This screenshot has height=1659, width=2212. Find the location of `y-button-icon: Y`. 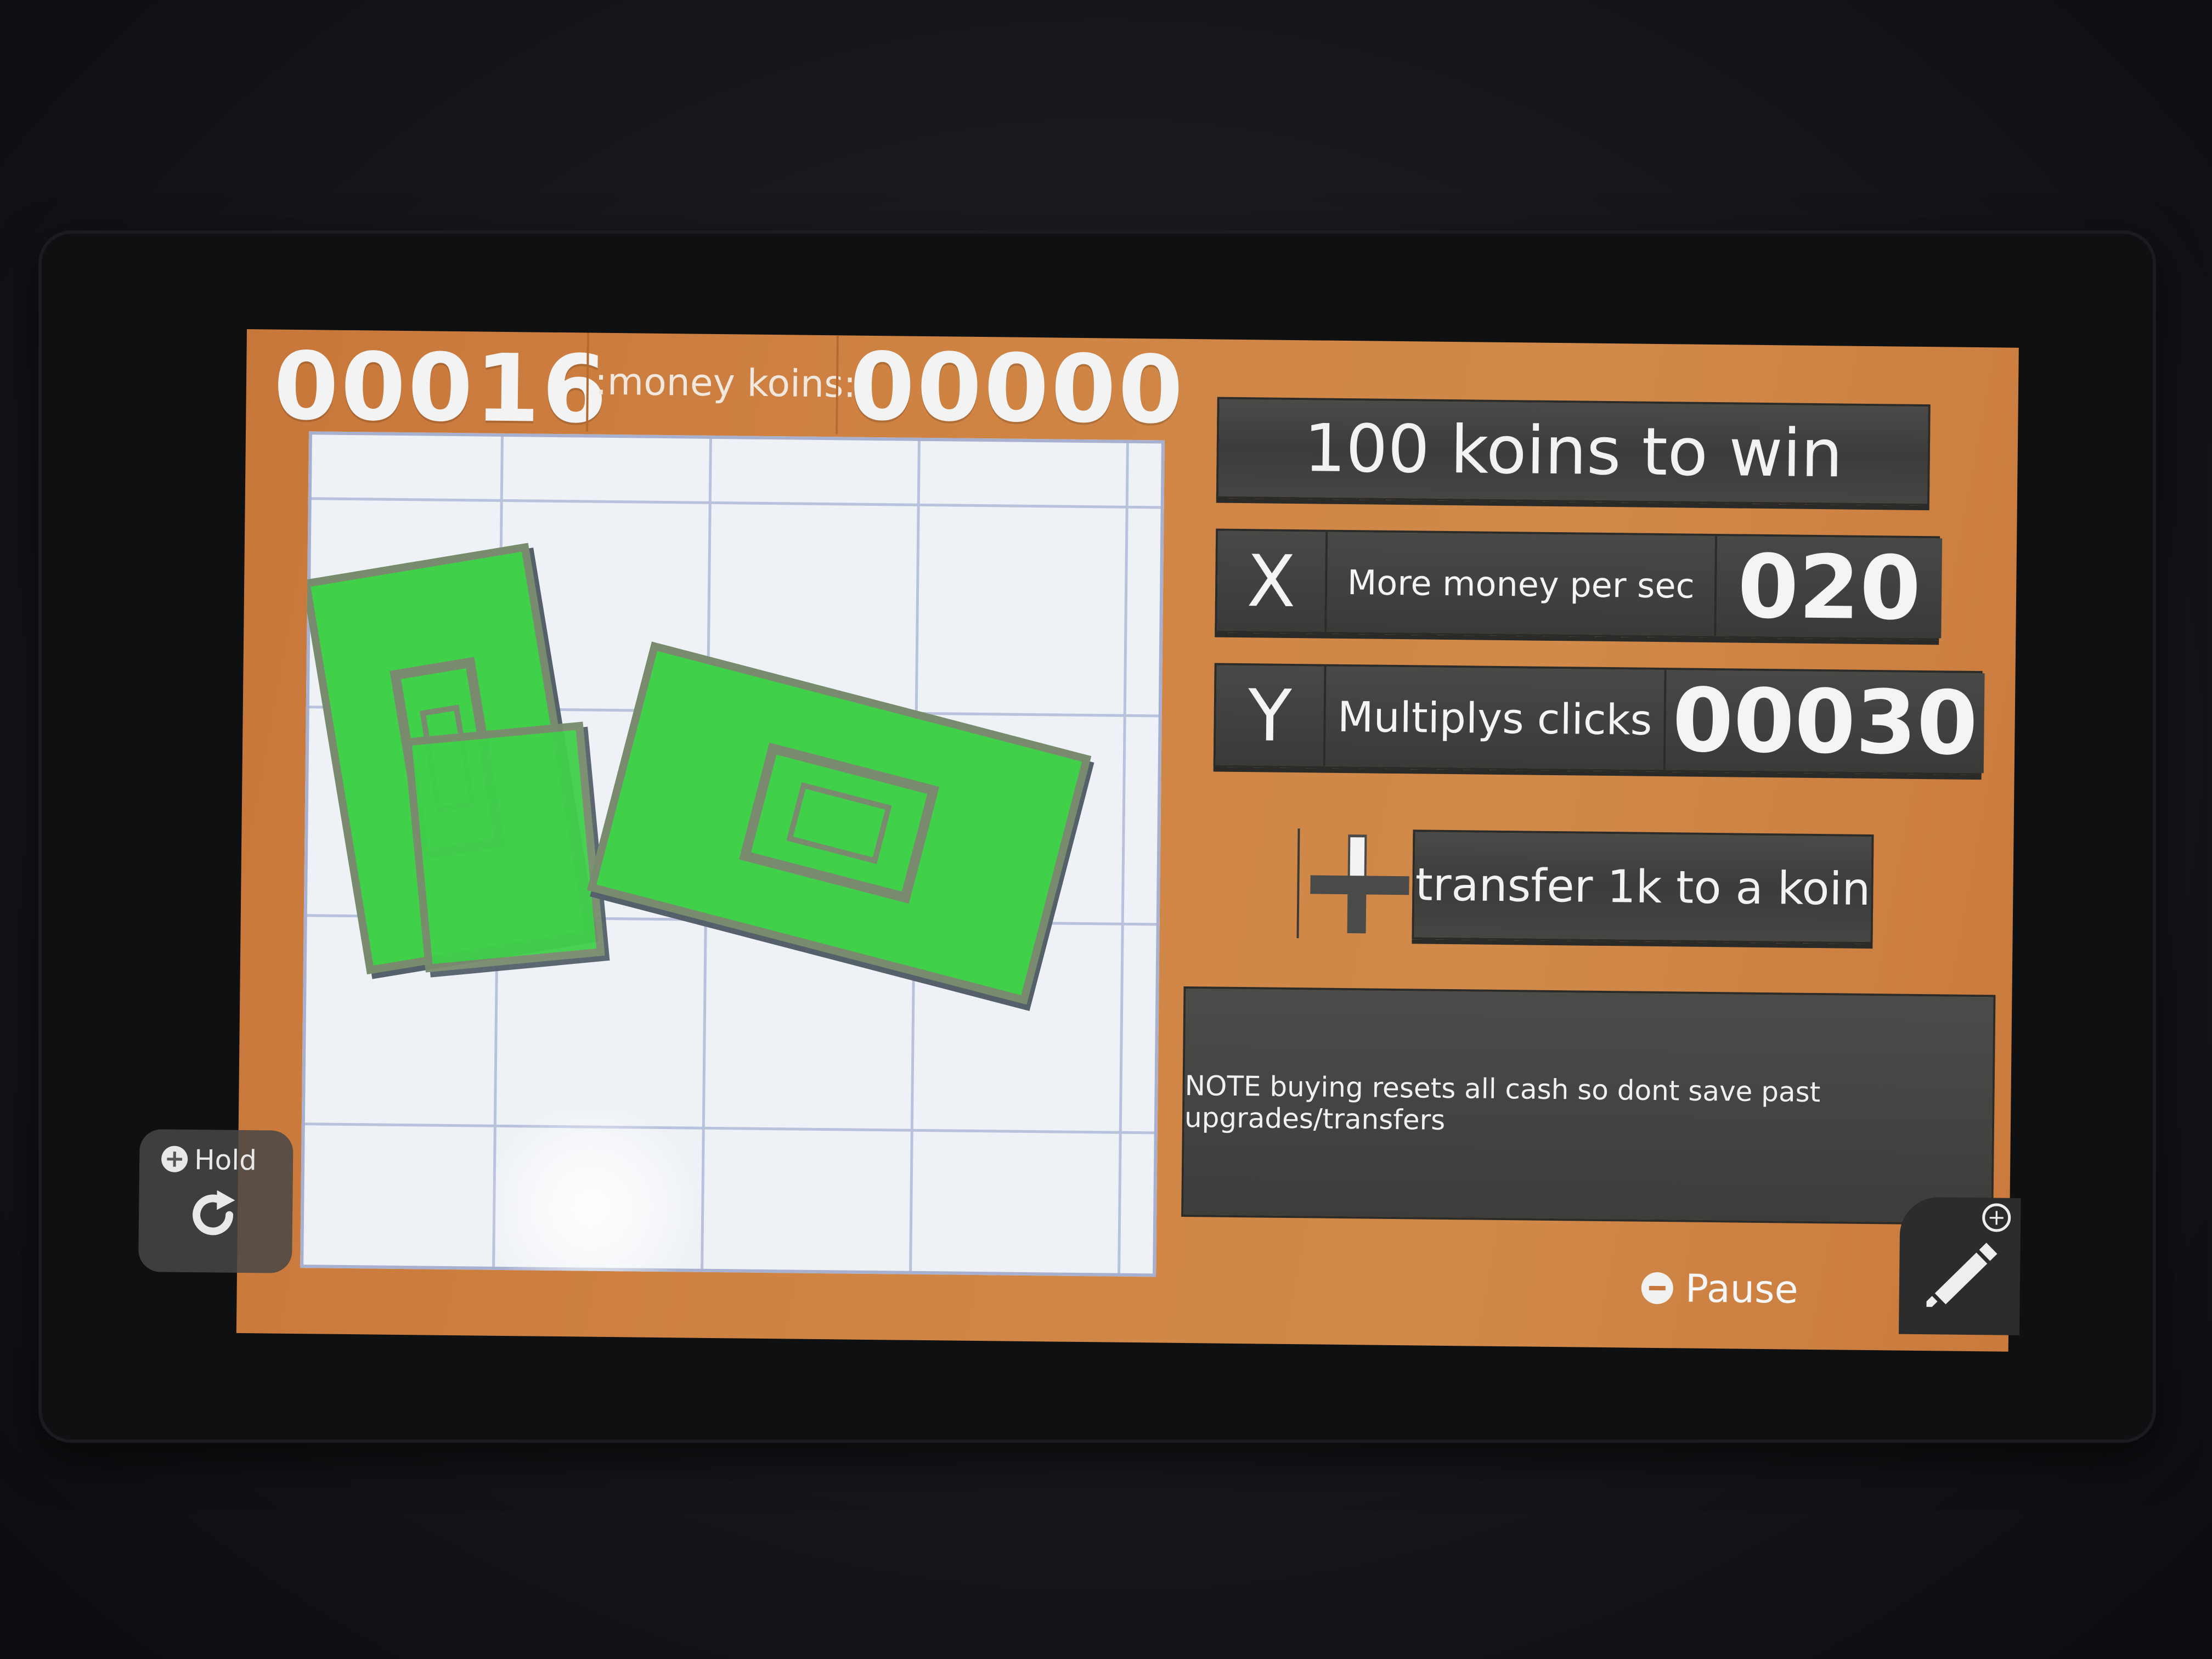

y-button-icon: Y is located at coordinates (1271, 715).